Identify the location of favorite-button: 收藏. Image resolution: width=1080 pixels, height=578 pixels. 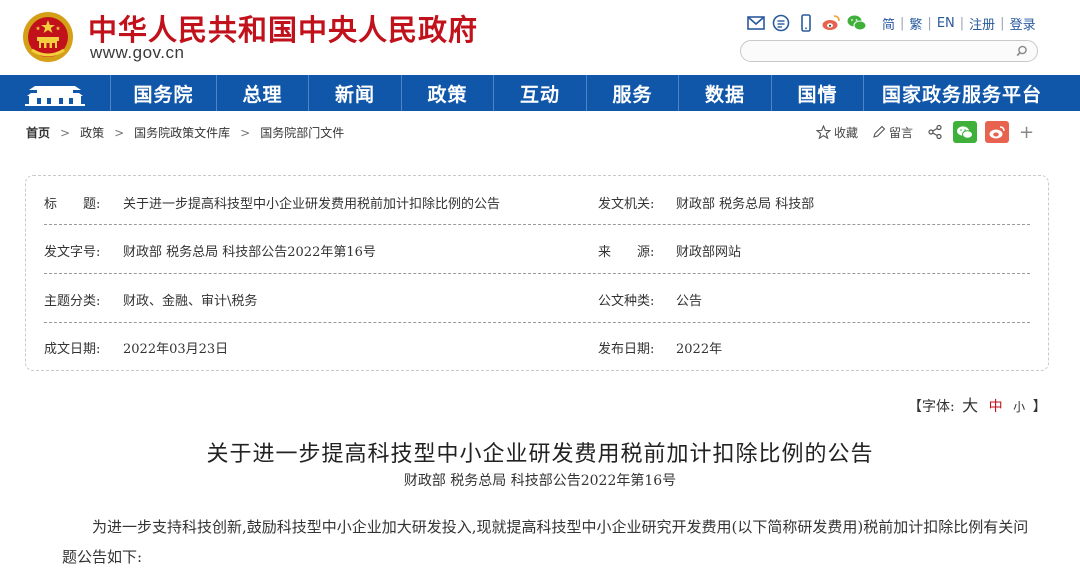
(837, 132).